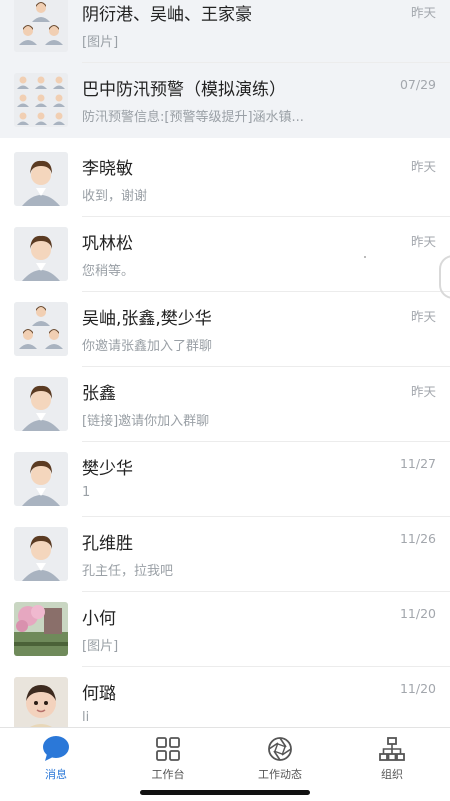  What do you see at coordinates (107, 544) in the screenshot?
I see `conversation-name: 孔维胜` at bounding box center [107, 544].